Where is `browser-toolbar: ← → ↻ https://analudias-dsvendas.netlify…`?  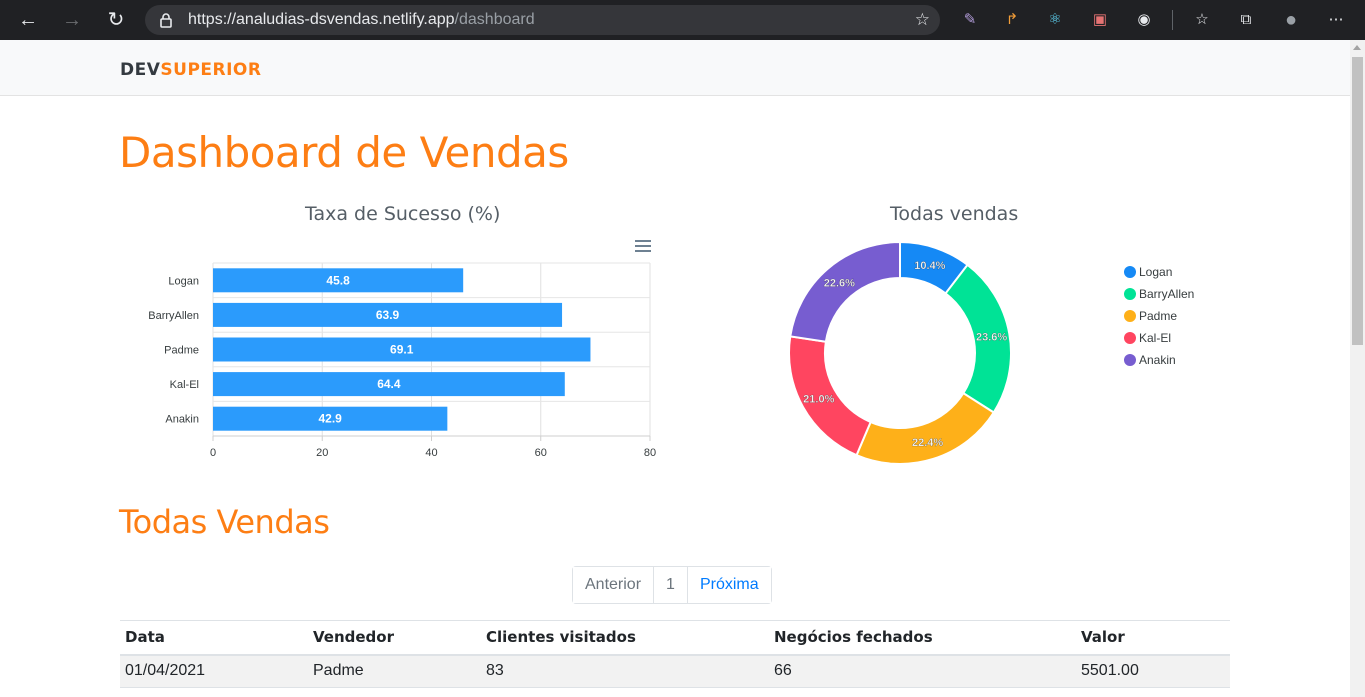 browser-toolbar: ← → ↻ https://analudias-dsvendas.netlify… is located at coordinates (682, 20).